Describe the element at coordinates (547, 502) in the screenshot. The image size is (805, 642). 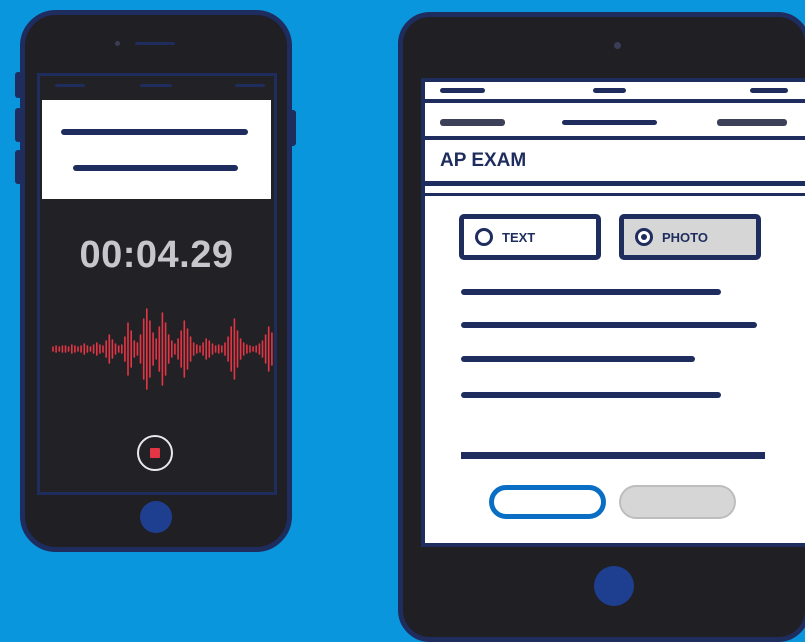
I see `primary-button` at that location.